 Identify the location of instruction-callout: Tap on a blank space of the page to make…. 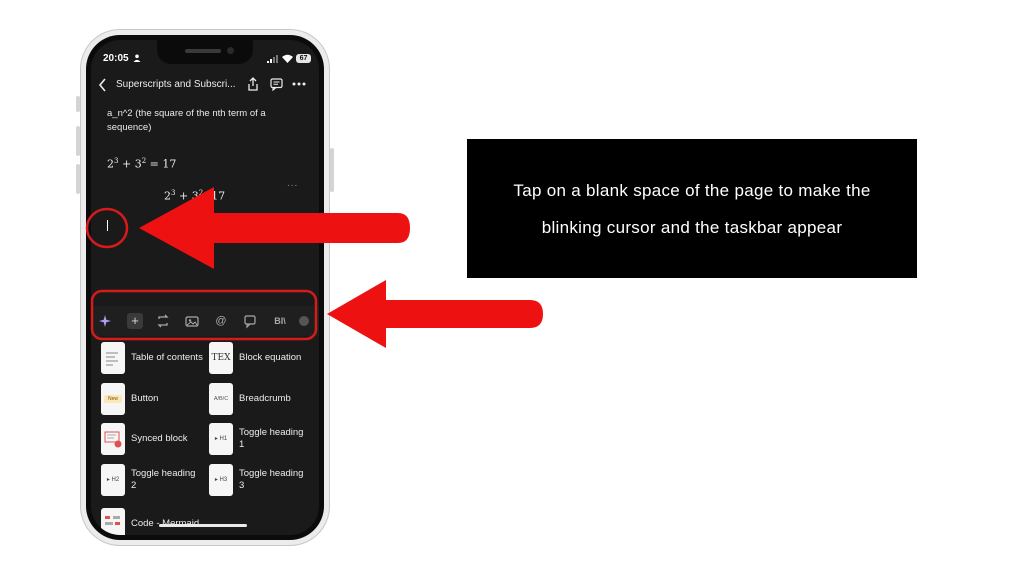
(692, 208).